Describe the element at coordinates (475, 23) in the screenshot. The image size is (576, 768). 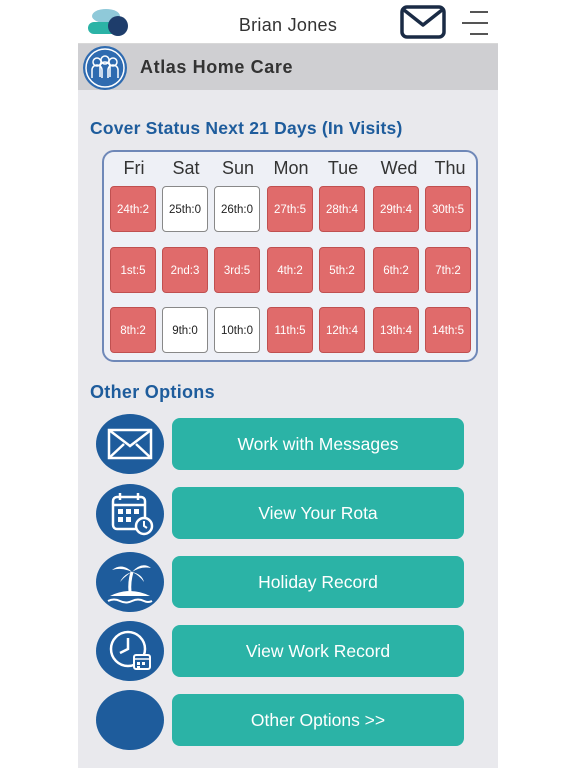
I see `menu-icon` at that location.